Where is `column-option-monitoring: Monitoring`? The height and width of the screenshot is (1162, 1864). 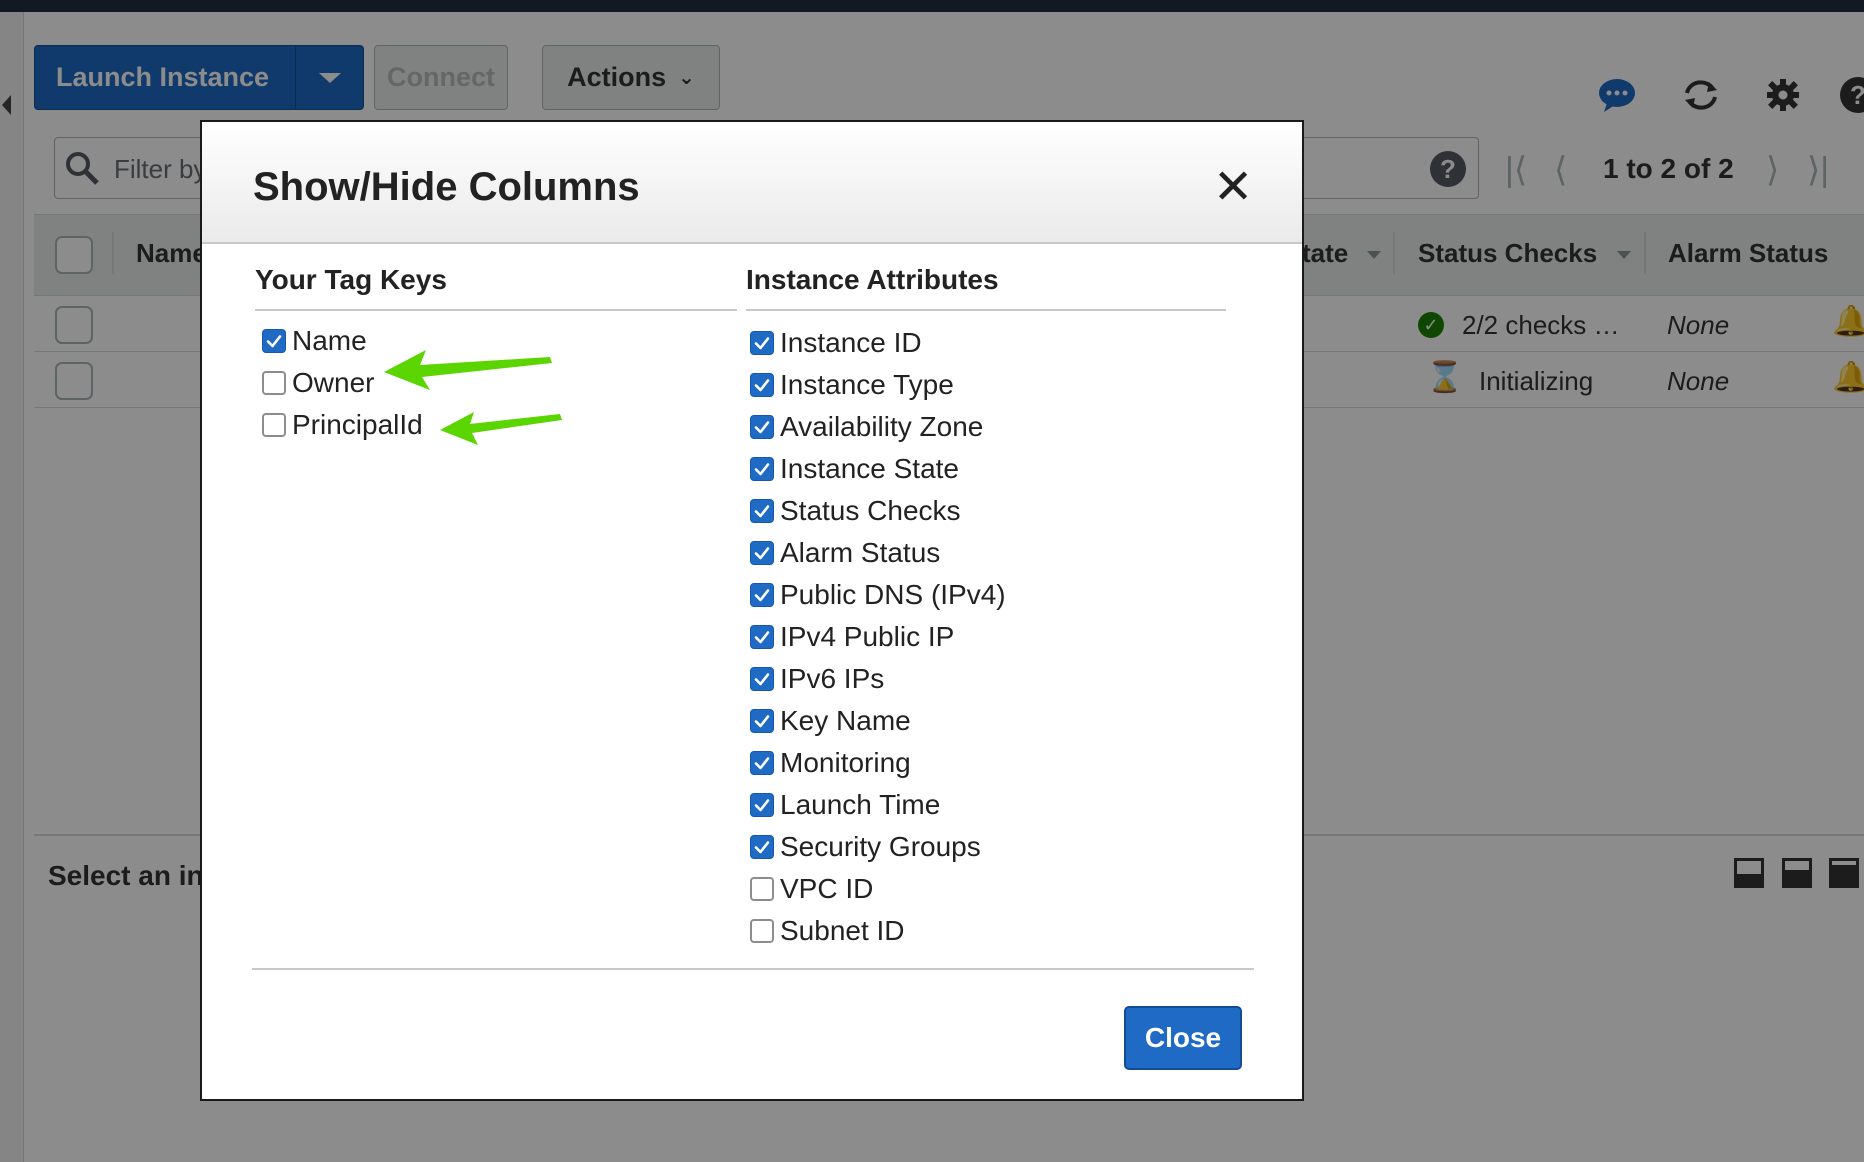 column-option-monitoring: Monitoring is located at coordinates (878, 763).